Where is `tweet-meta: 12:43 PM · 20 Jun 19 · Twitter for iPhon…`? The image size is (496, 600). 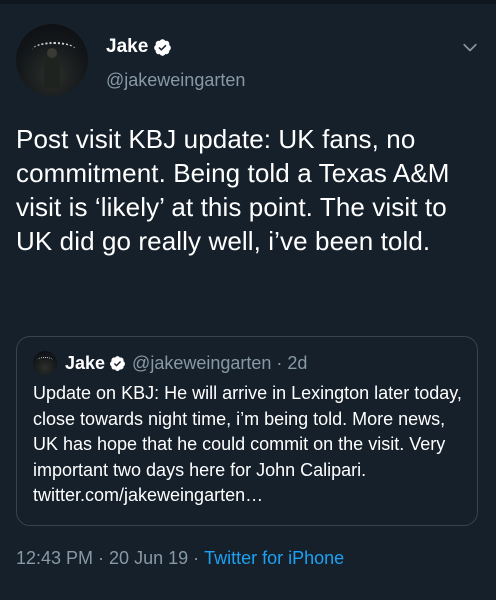 tweet-meta: 12:43 PM · 20 Jun 19 · Twitter for iPhon… is located at coordinates (180, 558).